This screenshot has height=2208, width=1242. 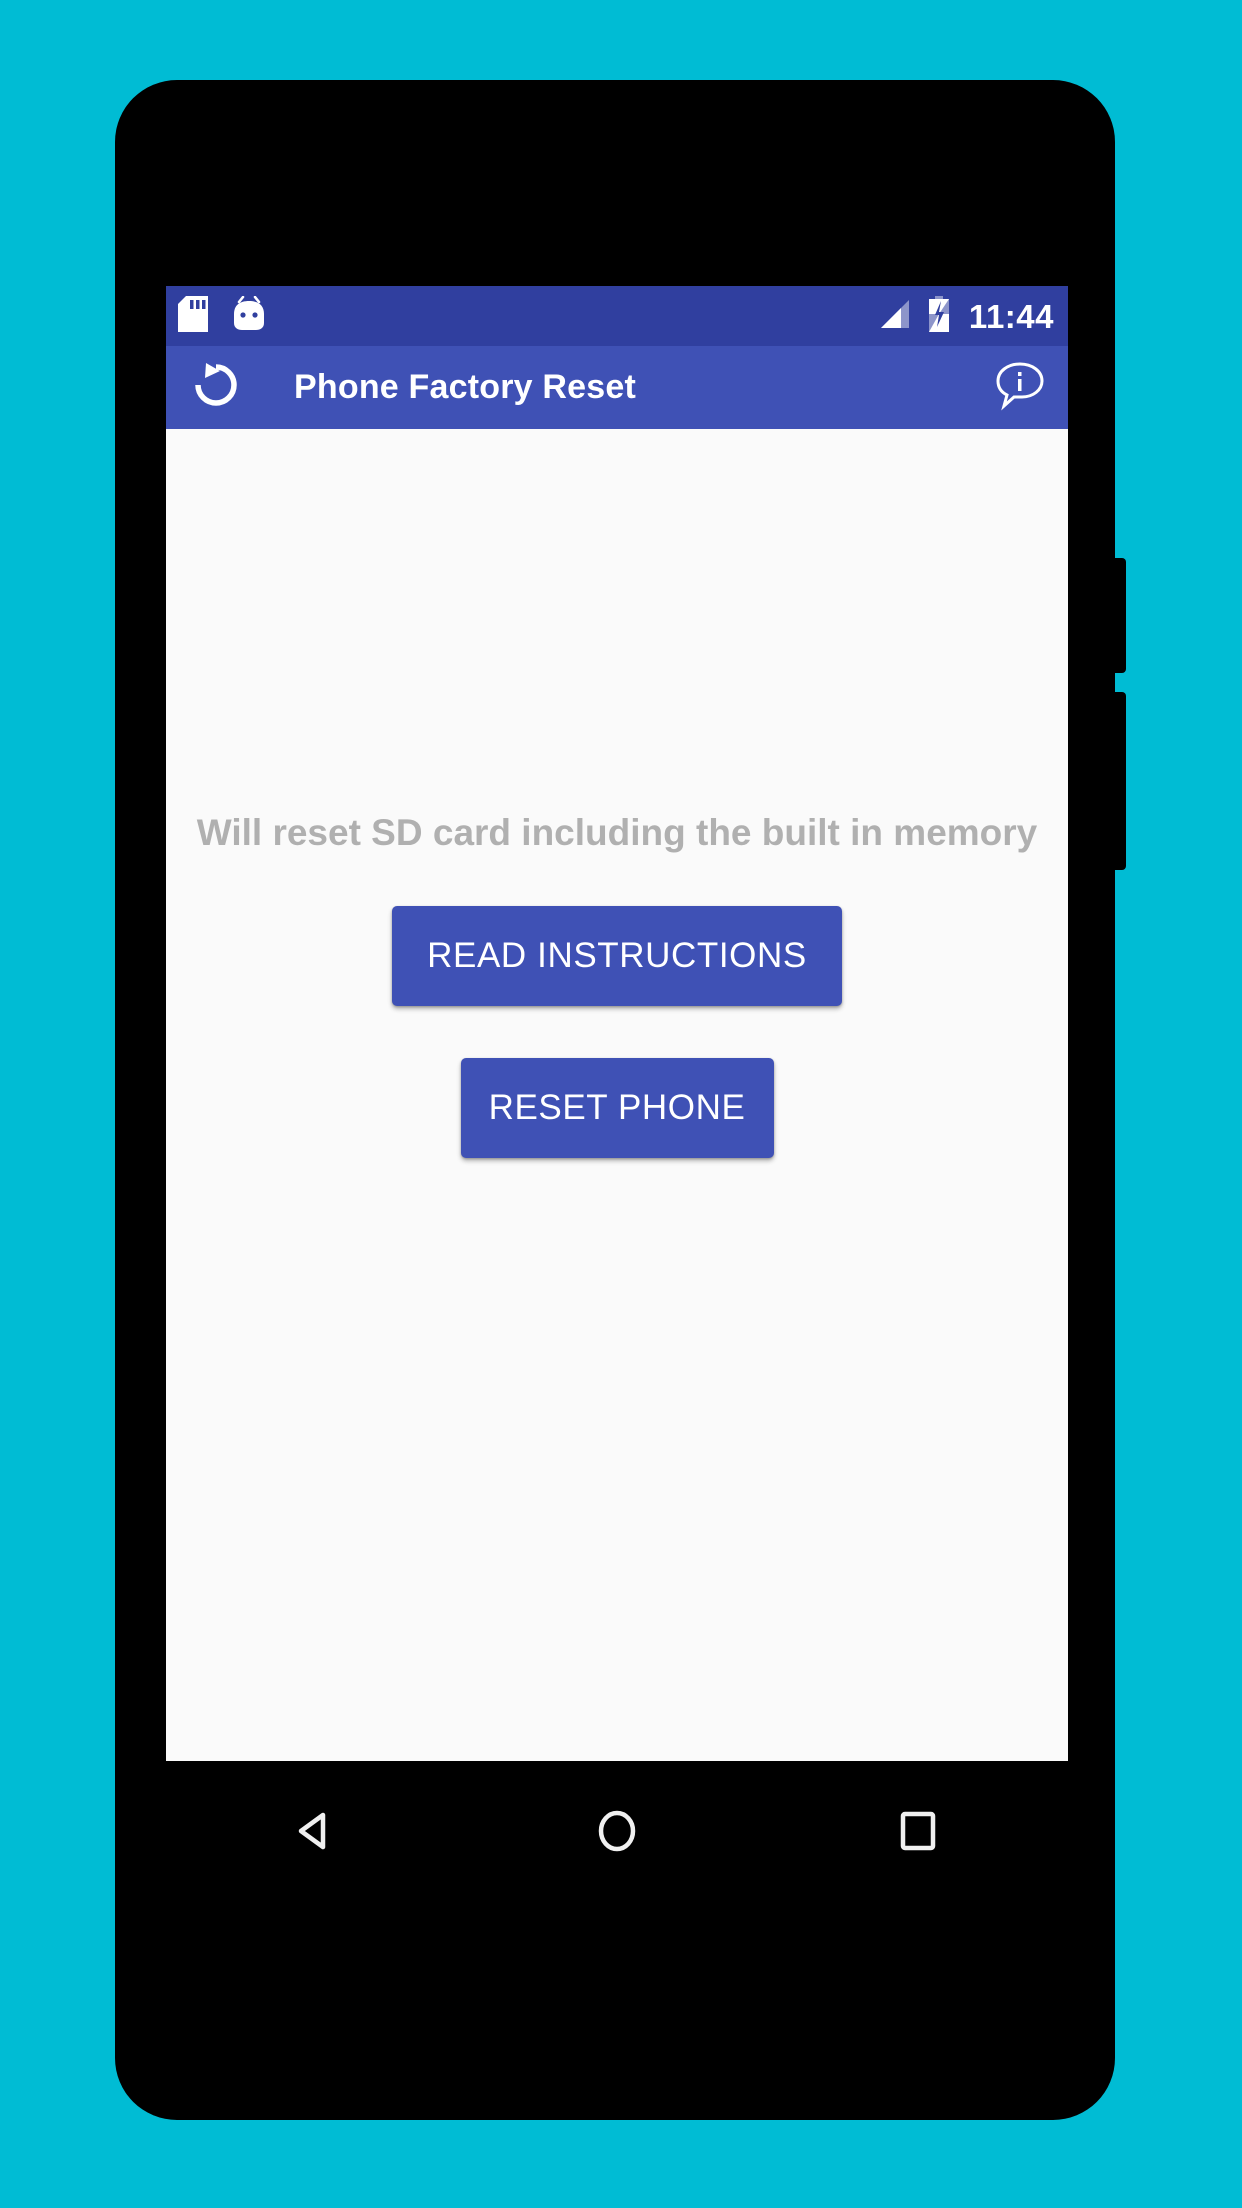 I want to click on nav-recents-button, so click(x=918, y=1831).